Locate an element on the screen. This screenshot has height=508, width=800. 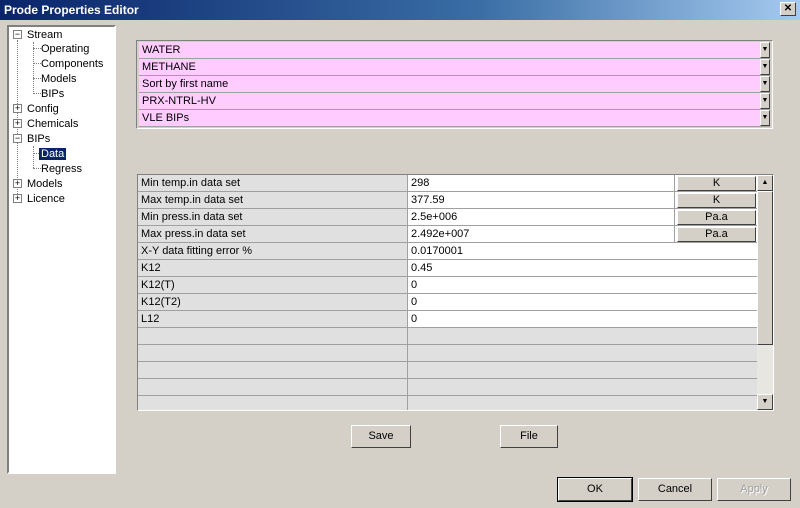
property-label: L12 is located at coordinates (273, 319).